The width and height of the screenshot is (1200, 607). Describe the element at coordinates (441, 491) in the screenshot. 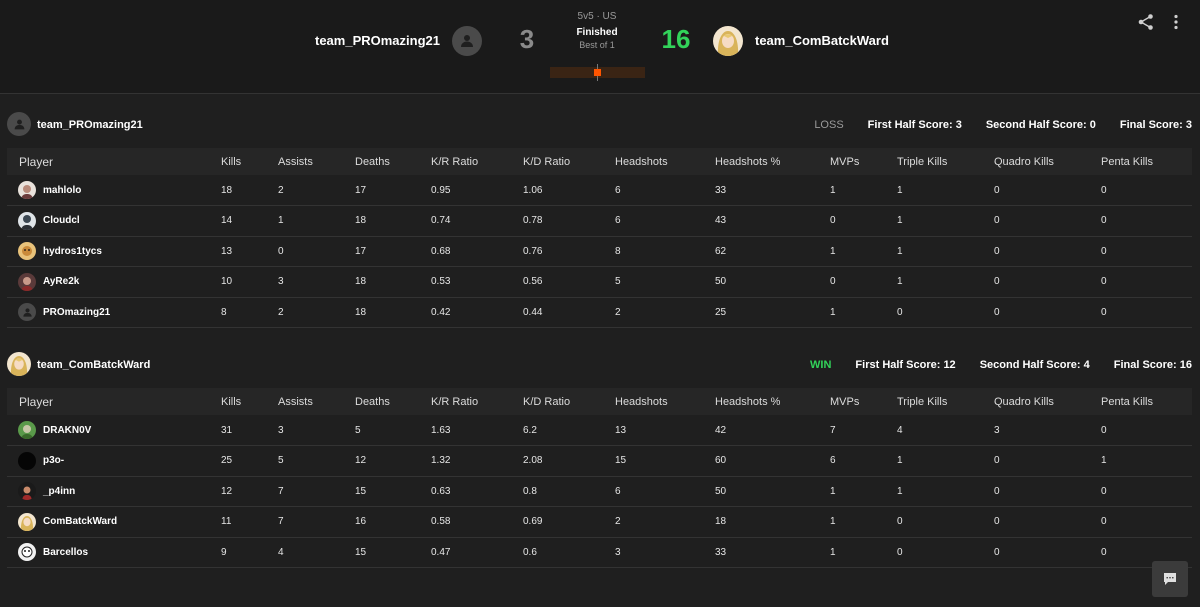

I see `stat-kr-ratio: 0.63` at that location.